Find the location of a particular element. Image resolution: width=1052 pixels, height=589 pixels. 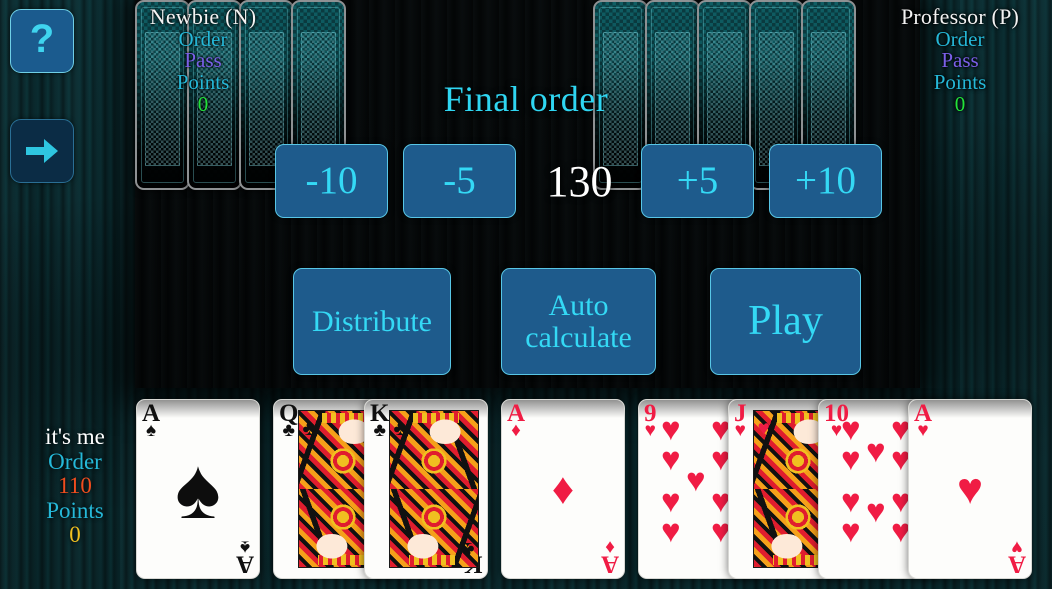

card-corner-bottom: A ♦ is located at coordinates (609, 557).